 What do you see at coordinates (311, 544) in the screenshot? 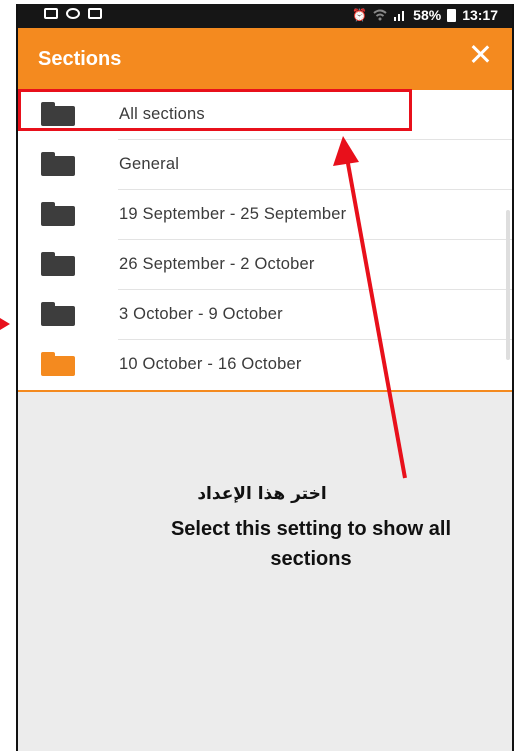
I see `annotation-english: Select this setting to show all sections` at bounding box center [311, 544].